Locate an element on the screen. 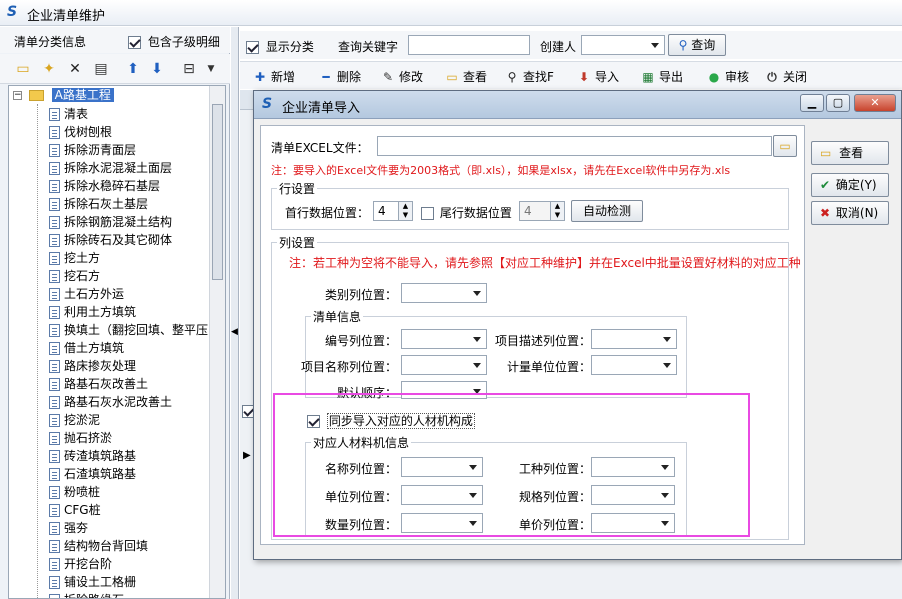  tree-item: 土石方外运 is located at coordinates (86, 294).